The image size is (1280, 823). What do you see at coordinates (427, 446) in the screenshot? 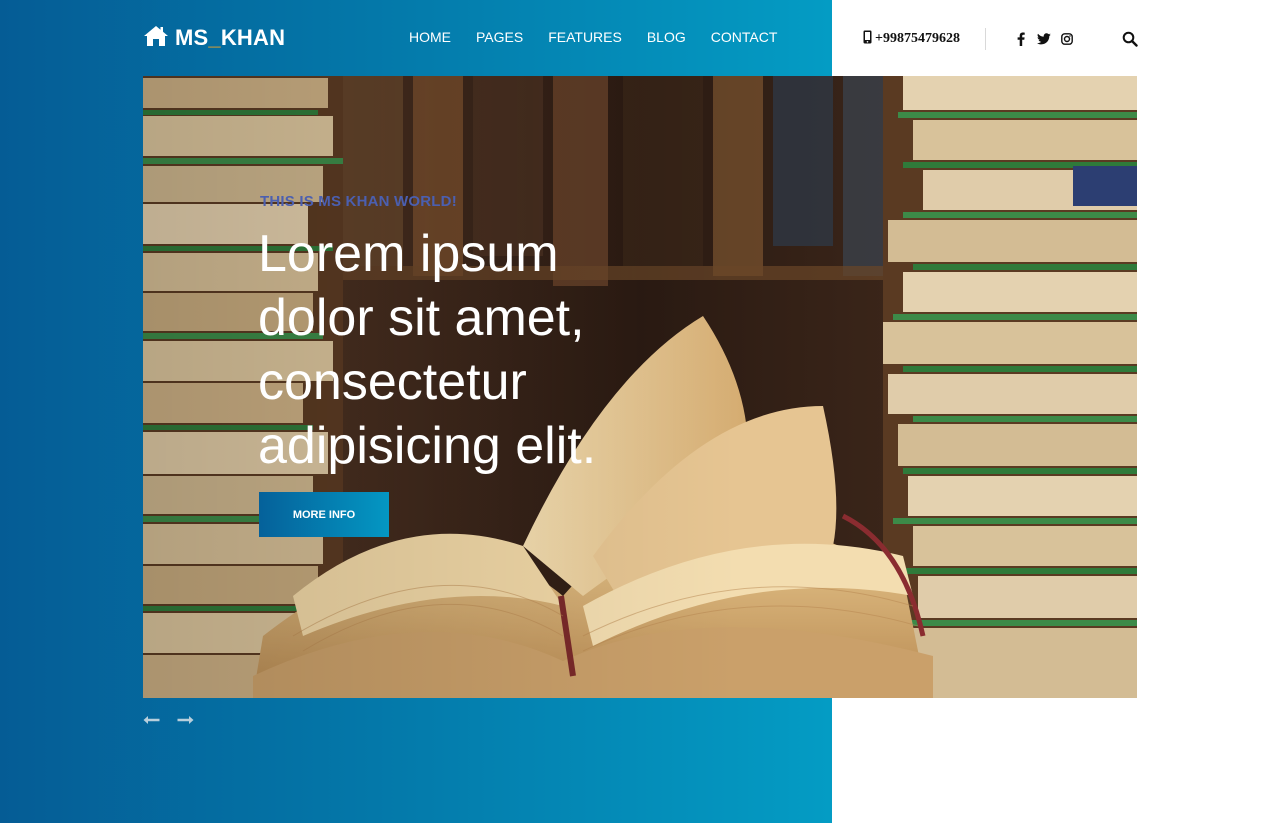
I see `headline-line-4: adipisicing elit.` at bounding box center [427, 446].